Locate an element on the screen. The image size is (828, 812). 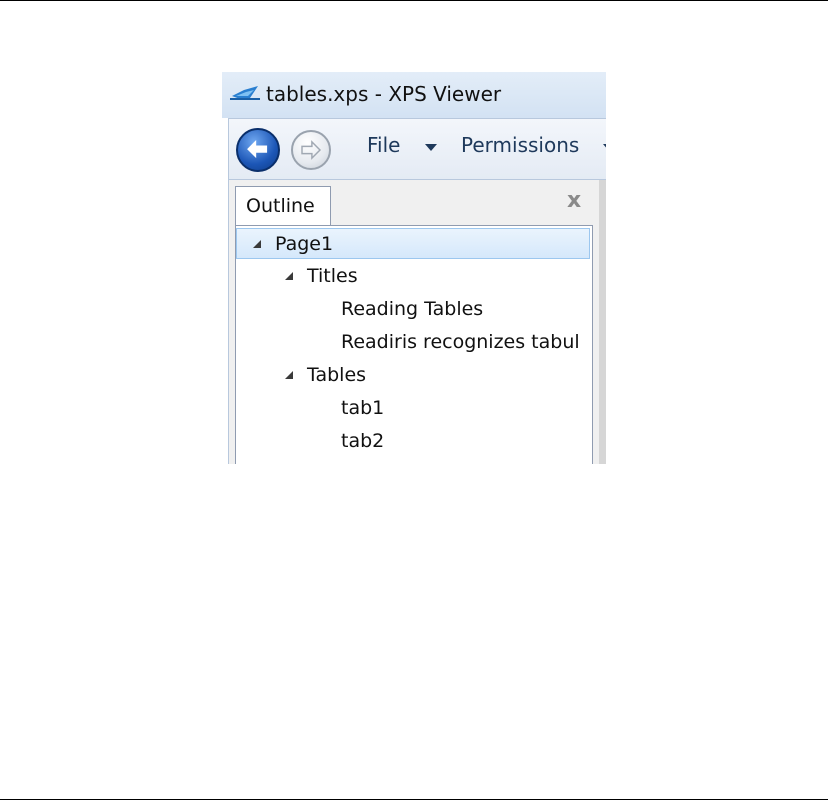
tree-item-label: Page1 is located at coordinates (304, 244).